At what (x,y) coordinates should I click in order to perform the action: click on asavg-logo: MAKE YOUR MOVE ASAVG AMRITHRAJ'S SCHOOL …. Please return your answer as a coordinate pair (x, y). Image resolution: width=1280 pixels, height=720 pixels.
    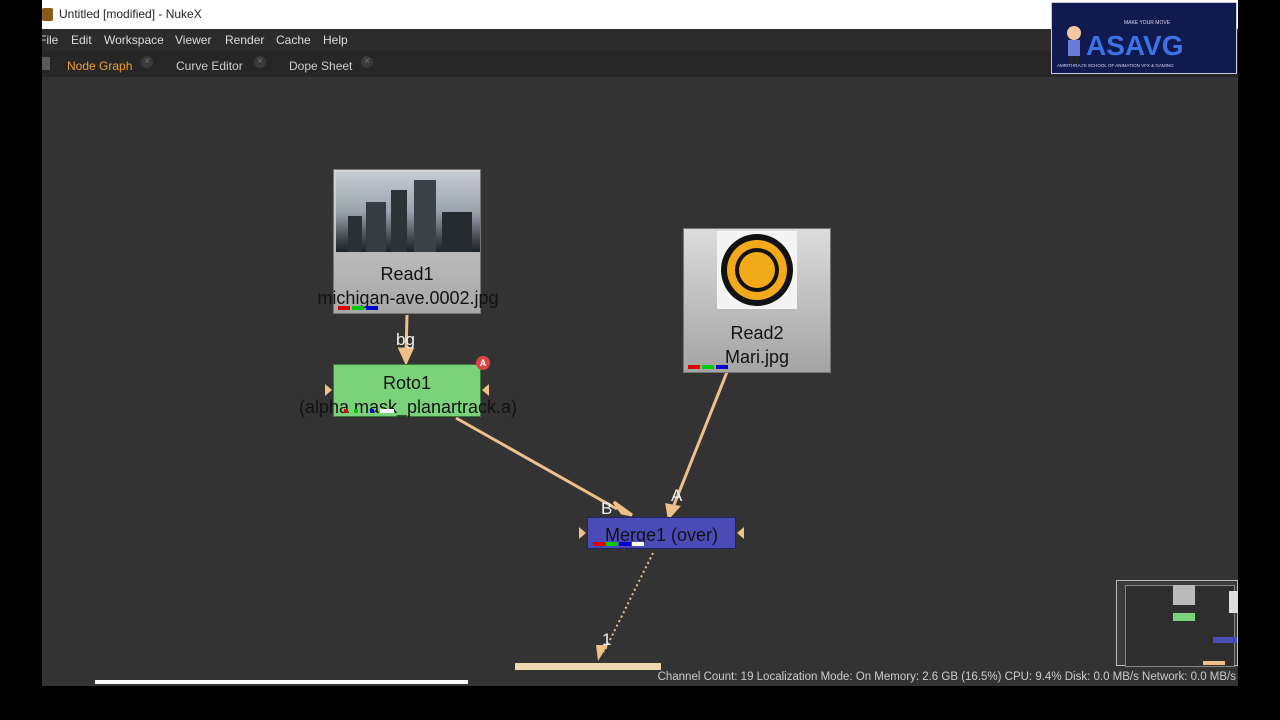
    Looking at the image, I should click on (1144, 38).